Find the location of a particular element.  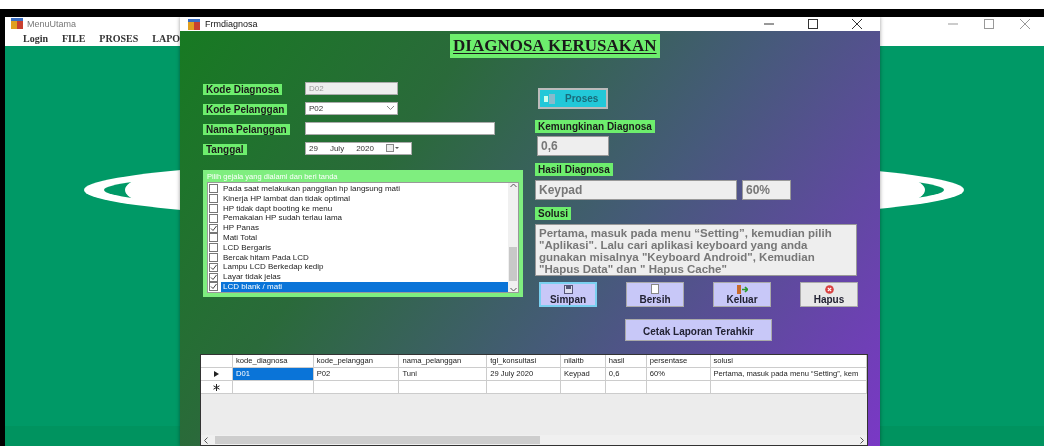

form-heading: DIAGNOSA KERUSAKAN is located at coordinates (555, 46).